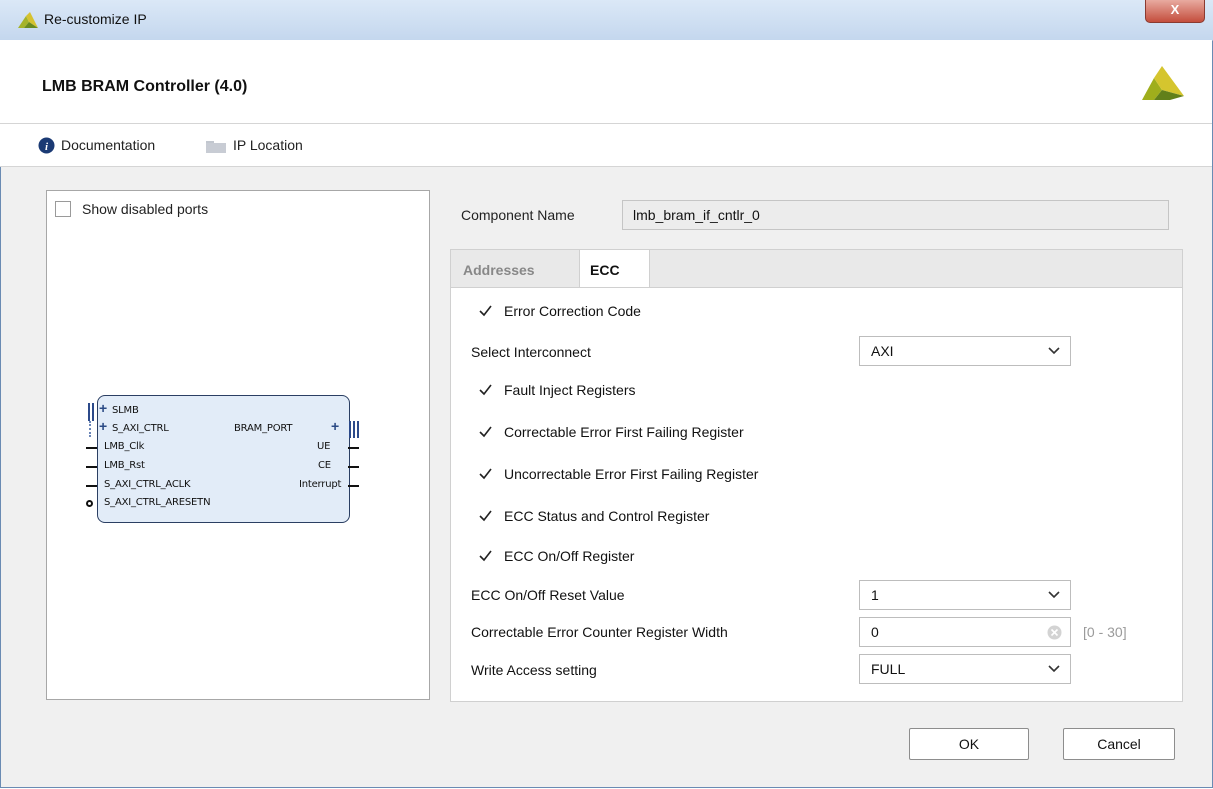  I want to click on port-bram-port: BRAM_PORT, so click(263, 428).